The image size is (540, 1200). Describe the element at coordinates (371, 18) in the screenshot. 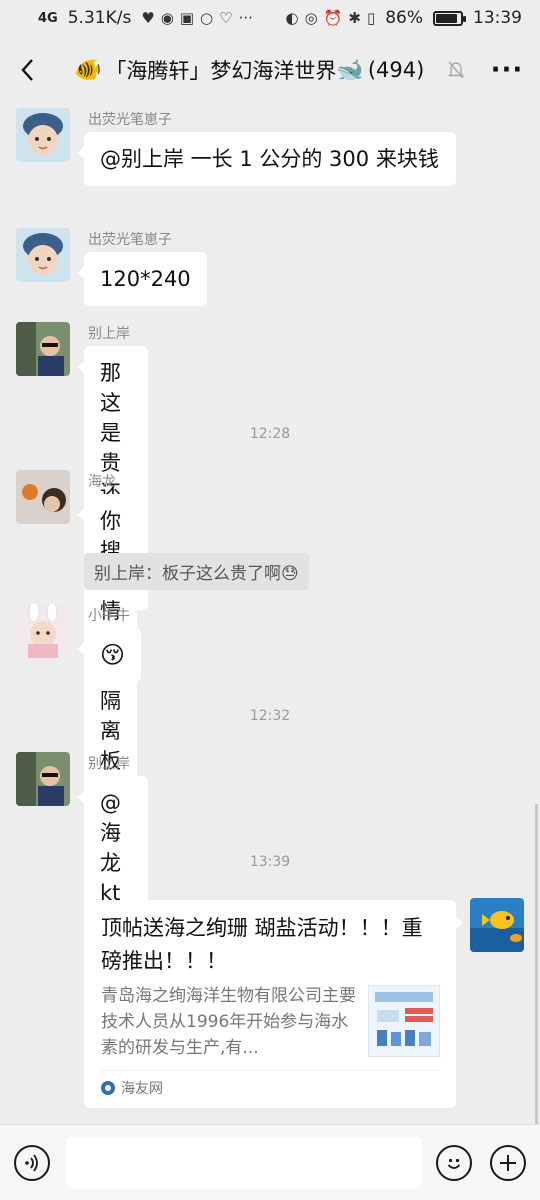

I see `vibrate-icon: ▯` at that location.